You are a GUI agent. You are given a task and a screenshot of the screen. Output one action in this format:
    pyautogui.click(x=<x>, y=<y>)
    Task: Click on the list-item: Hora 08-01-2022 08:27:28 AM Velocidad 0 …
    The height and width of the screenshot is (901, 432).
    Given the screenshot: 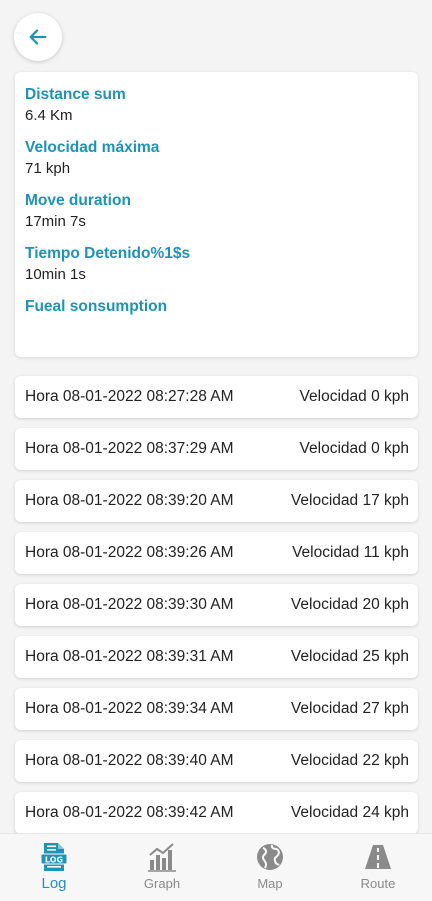 What is the action you would take?
    pyautogui.click(x=216, y=397)
    